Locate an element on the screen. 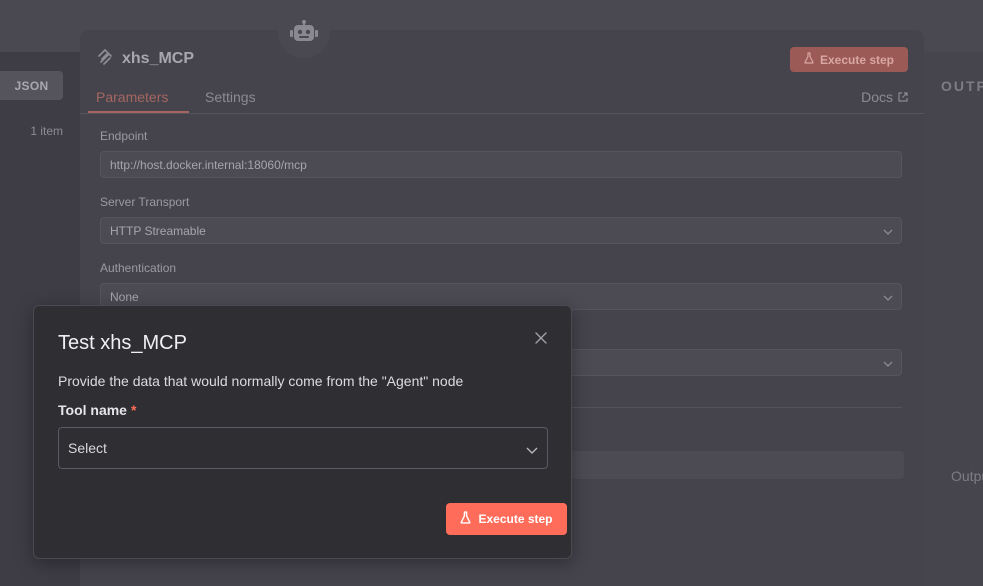  node-title: xhs_MCP is located at coordinates (158, 58).